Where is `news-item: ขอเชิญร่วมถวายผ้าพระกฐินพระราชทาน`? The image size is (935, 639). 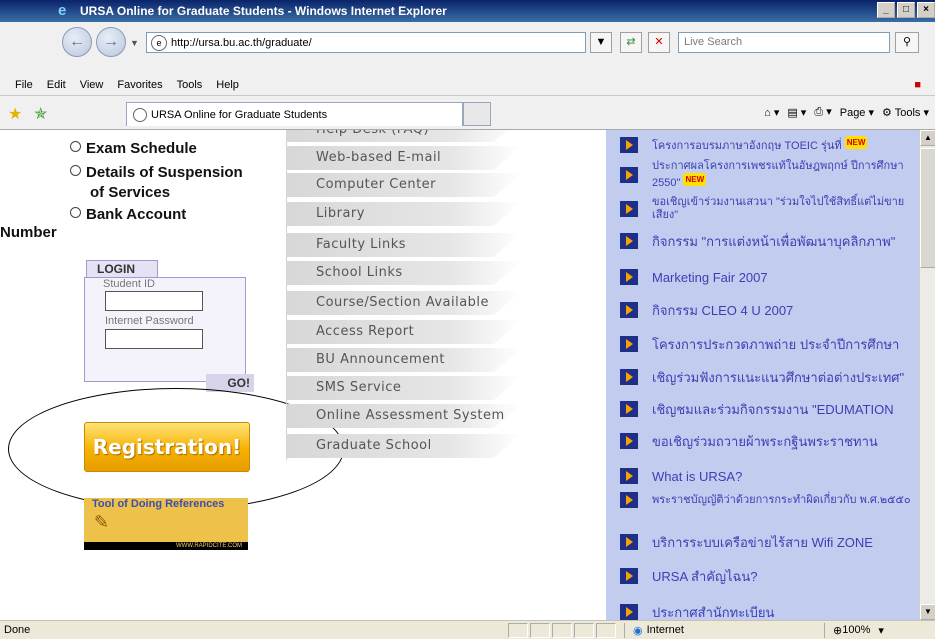
news-item: ขอเชิญร่วมถวายผ้าพระกฐินพระราชทาน is located at coordinates (767, 441).